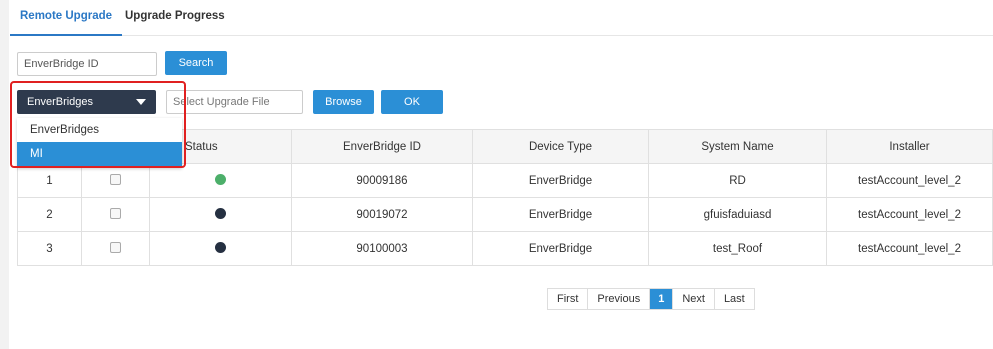 This screenshot has width=993, height=349. I want to click on column-header-device-type: Device Type, so click(560, 146).